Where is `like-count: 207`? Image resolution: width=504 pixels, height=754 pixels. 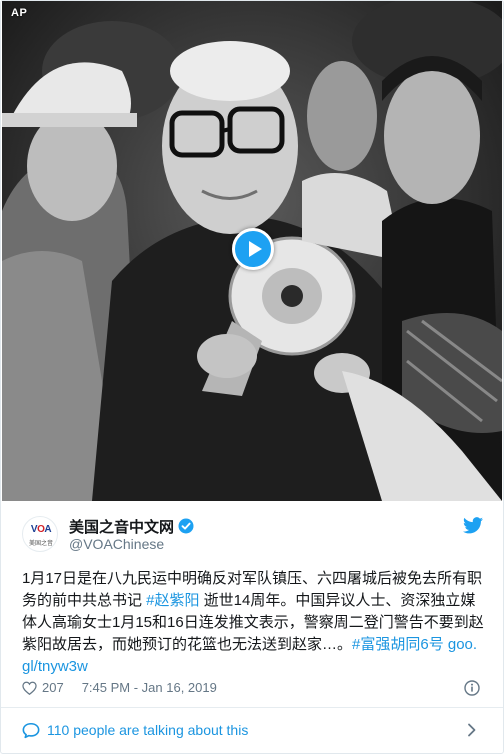
like-count: 207 is located at coordinates (53, 687).